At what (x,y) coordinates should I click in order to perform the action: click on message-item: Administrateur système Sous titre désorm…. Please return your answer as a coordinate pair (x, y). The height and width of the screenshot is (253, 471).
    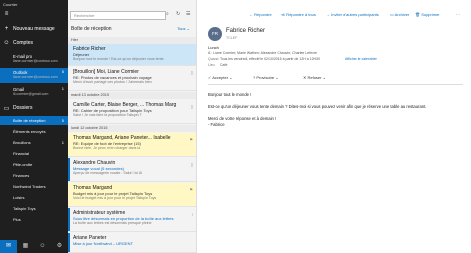
    Looking at the image, I should click on (132, 220).